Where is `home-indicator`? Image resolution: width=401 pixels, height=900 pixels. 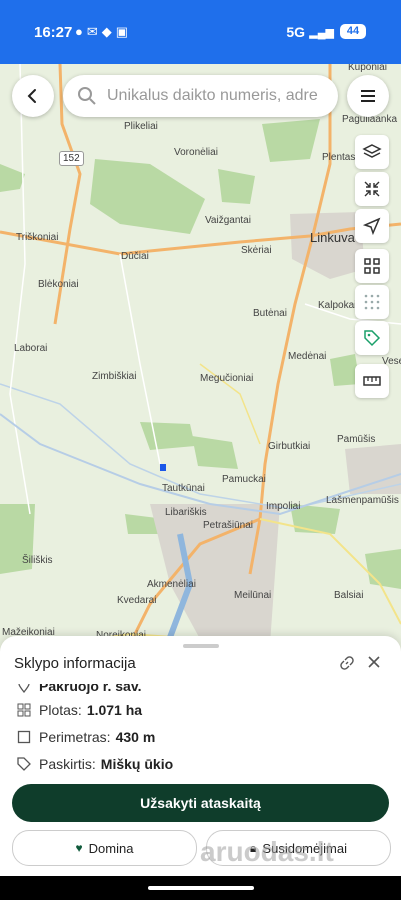
home-indicator is located at coordinates (201, 888).